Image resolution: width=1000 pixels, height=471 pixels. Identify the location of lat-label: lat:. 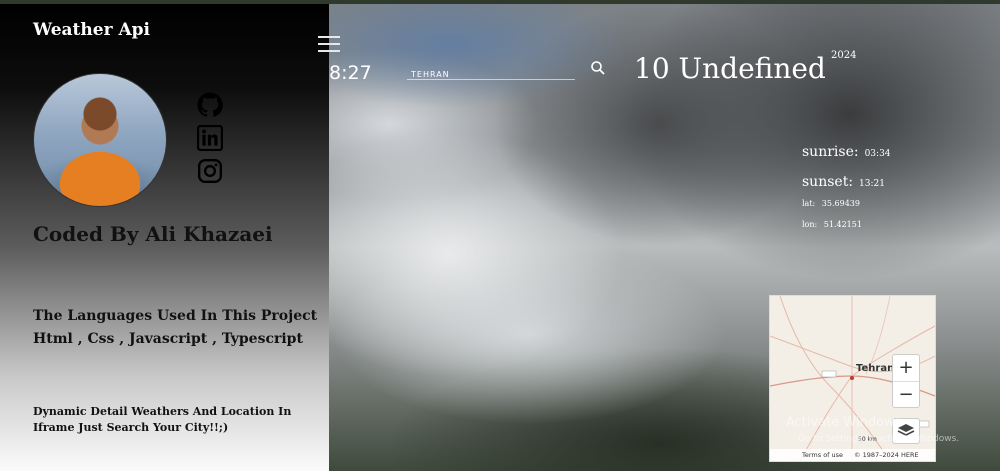
(809, 203).